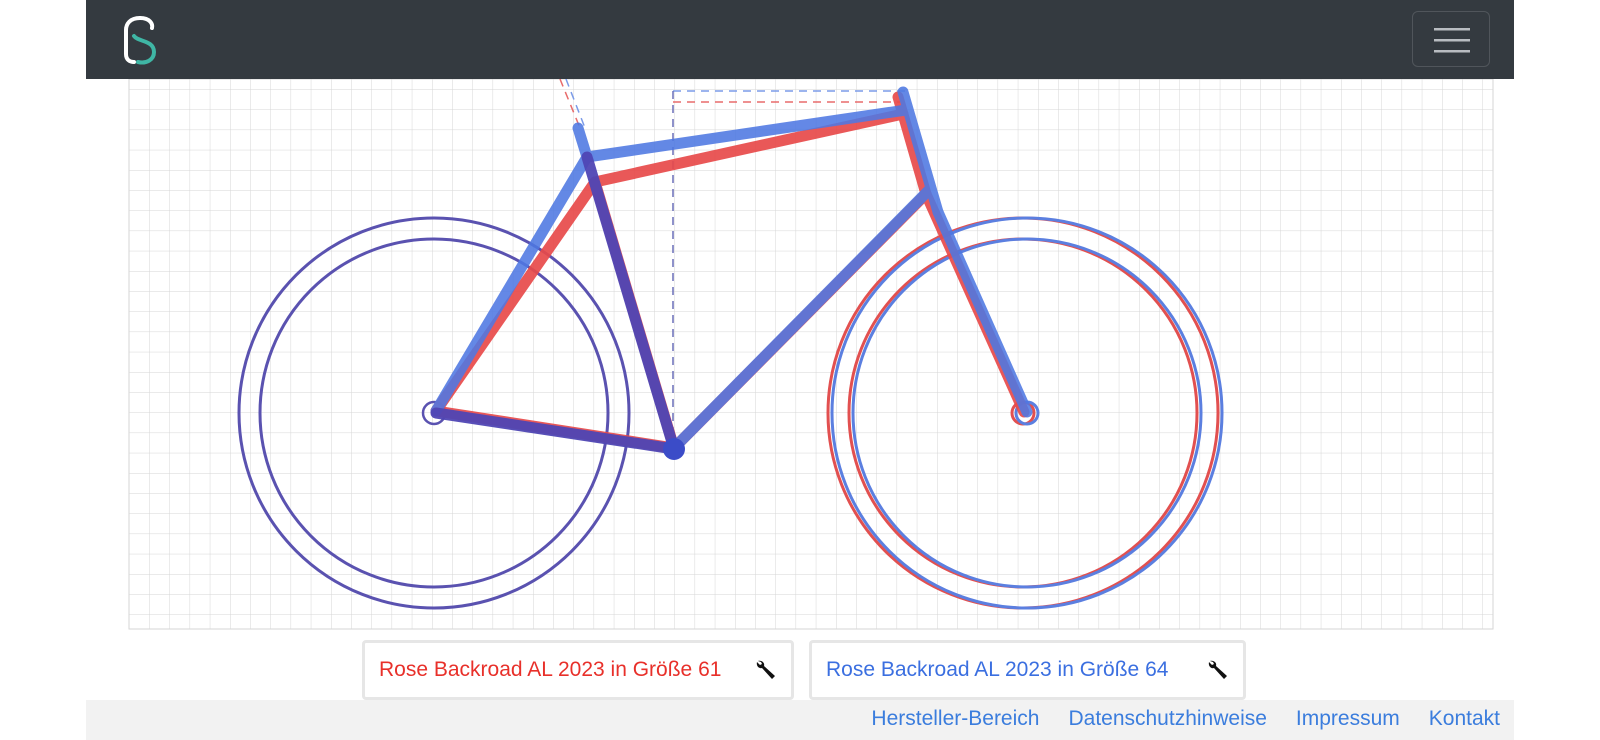 This screenshot has height=740, width=1600. Describe the element at coordinates (140, 40) in the screenshot. I see `brand-logo-icon` at that location.